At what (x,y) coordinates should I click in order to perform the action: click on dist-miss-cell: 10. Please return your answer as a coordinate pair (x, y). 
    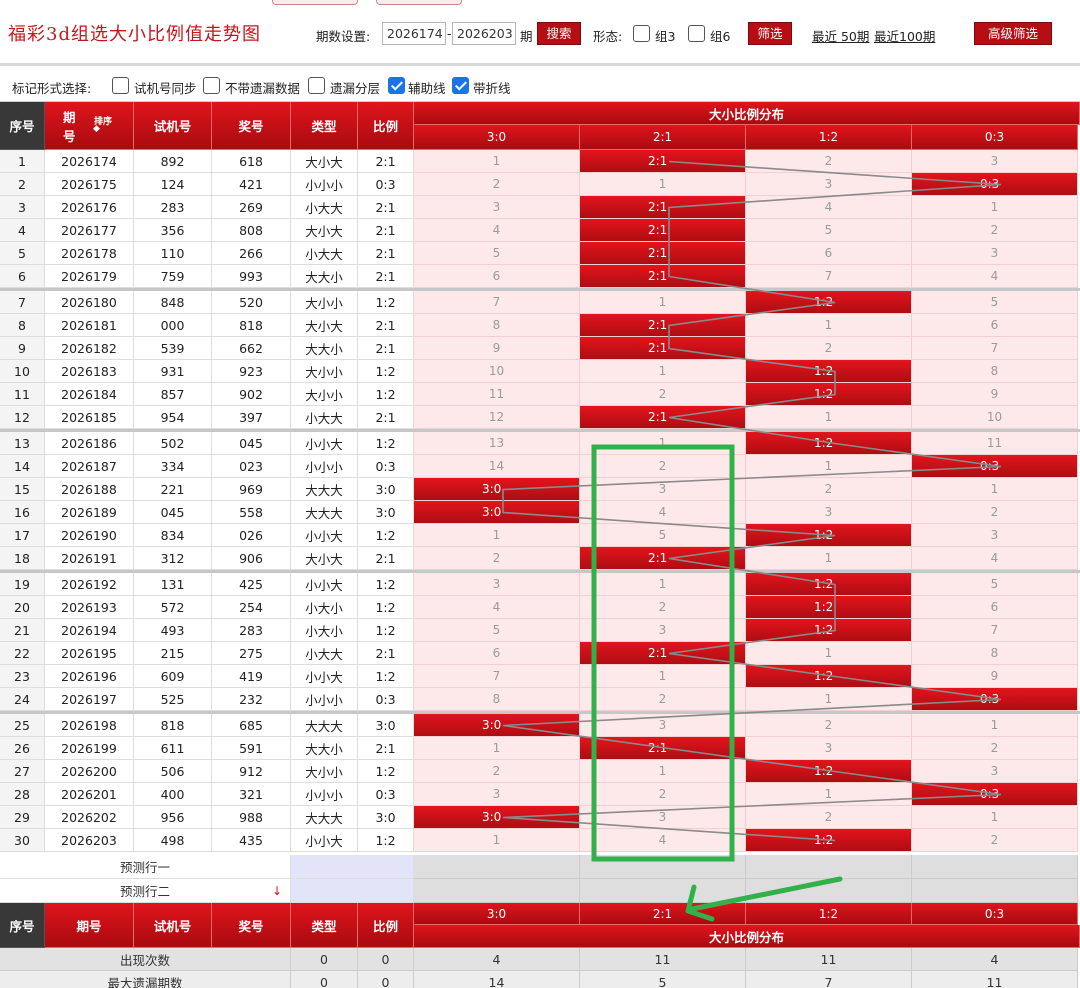
    Looking at the image, I should click on (497, 371).